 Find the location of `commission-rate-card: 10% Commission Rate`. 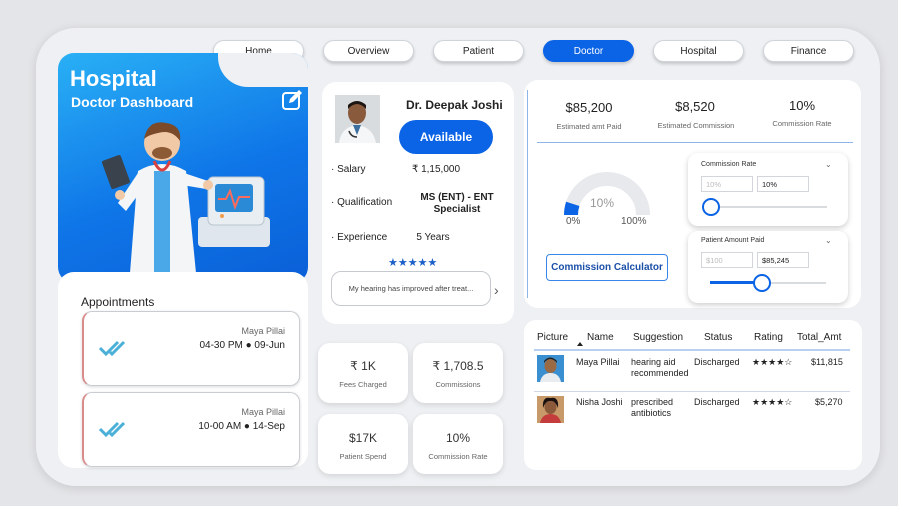

commission-rate-card: 10% Commission Rate is located at coordinates (458, 444).